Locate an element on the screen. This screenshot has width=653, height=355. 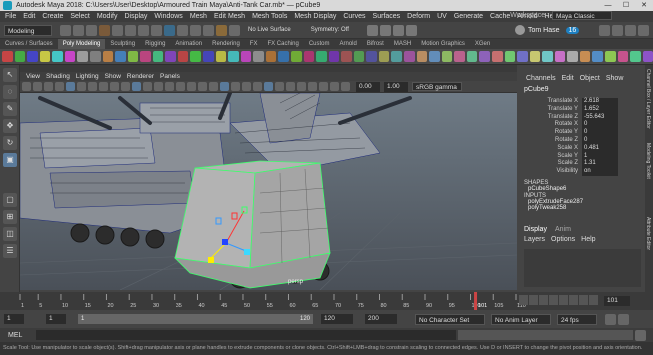
status-tool-0-icon is located at coordinates (65, 30).